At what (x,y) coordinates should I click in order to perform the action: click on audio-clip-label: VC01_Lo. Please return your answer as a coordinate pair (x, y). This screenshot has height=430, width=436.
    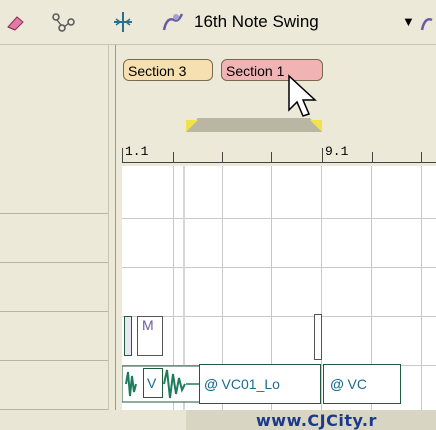
    Looking at the image, I should click on (250, 384).